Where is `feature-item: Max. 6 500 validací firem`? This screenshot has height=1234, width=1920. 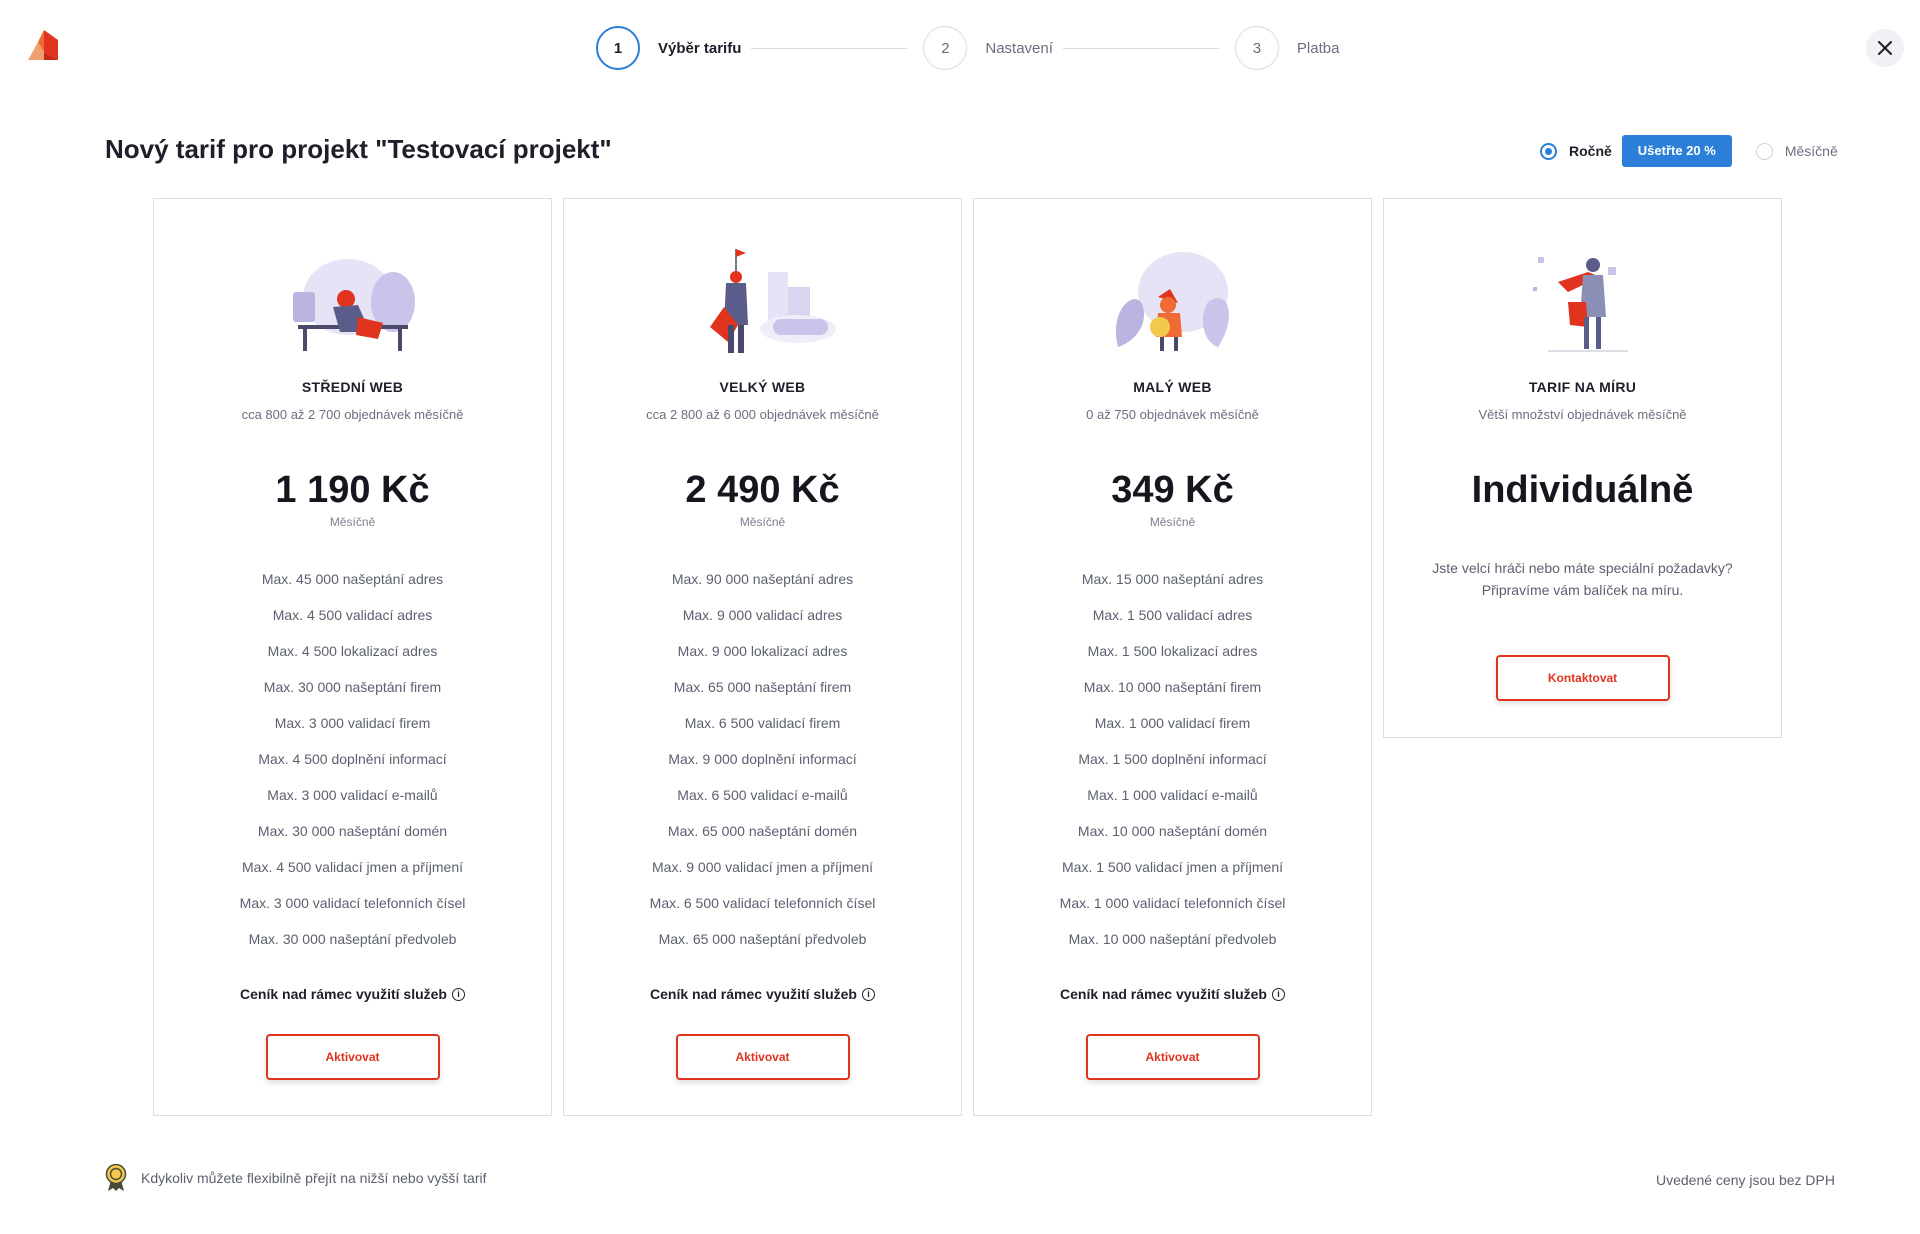 feature-item: Max. 6 500 validací firem is located at coordinates (762, 723).